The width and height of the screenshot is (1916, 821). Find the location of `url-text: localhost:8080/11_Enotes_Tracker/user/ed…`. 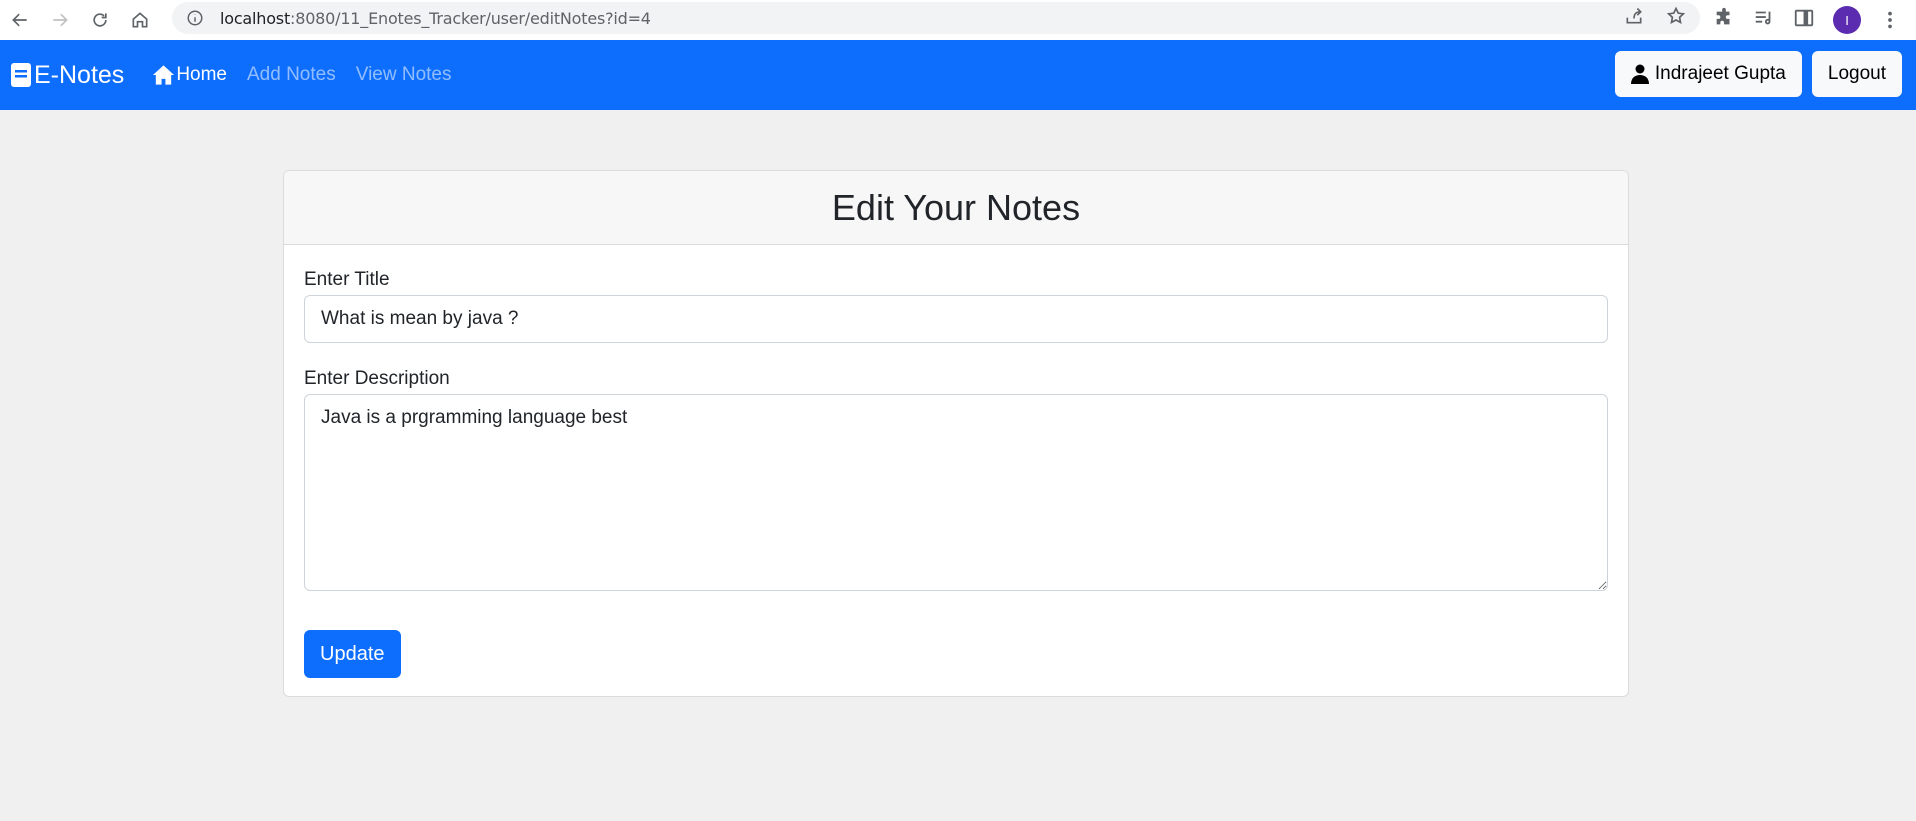

url-text: localhost:8080/11_Enotes_Tracker/user/ed… is located at coordinates (435, 18).